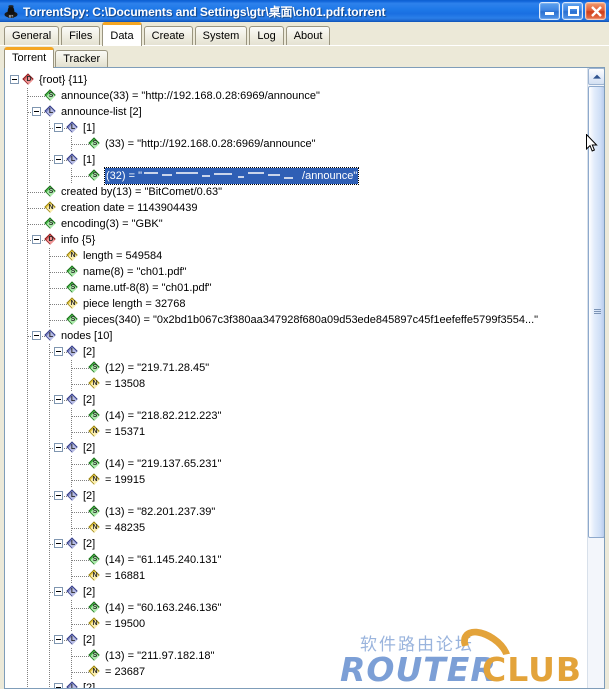  I want to click on tree-row-label: name(8) = "ch01.pdf", so click(135, 272).